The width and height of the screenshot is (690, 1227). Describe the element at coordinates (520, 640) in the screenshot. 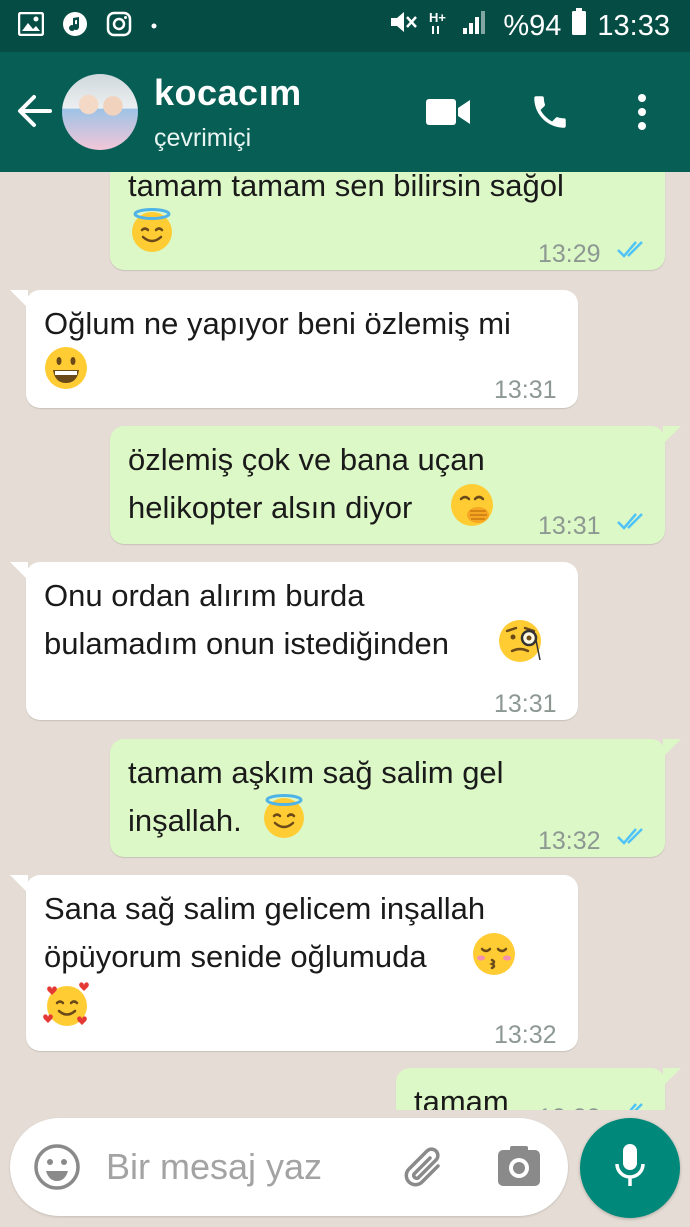

I see `face-with-monocle-icon` at that location.